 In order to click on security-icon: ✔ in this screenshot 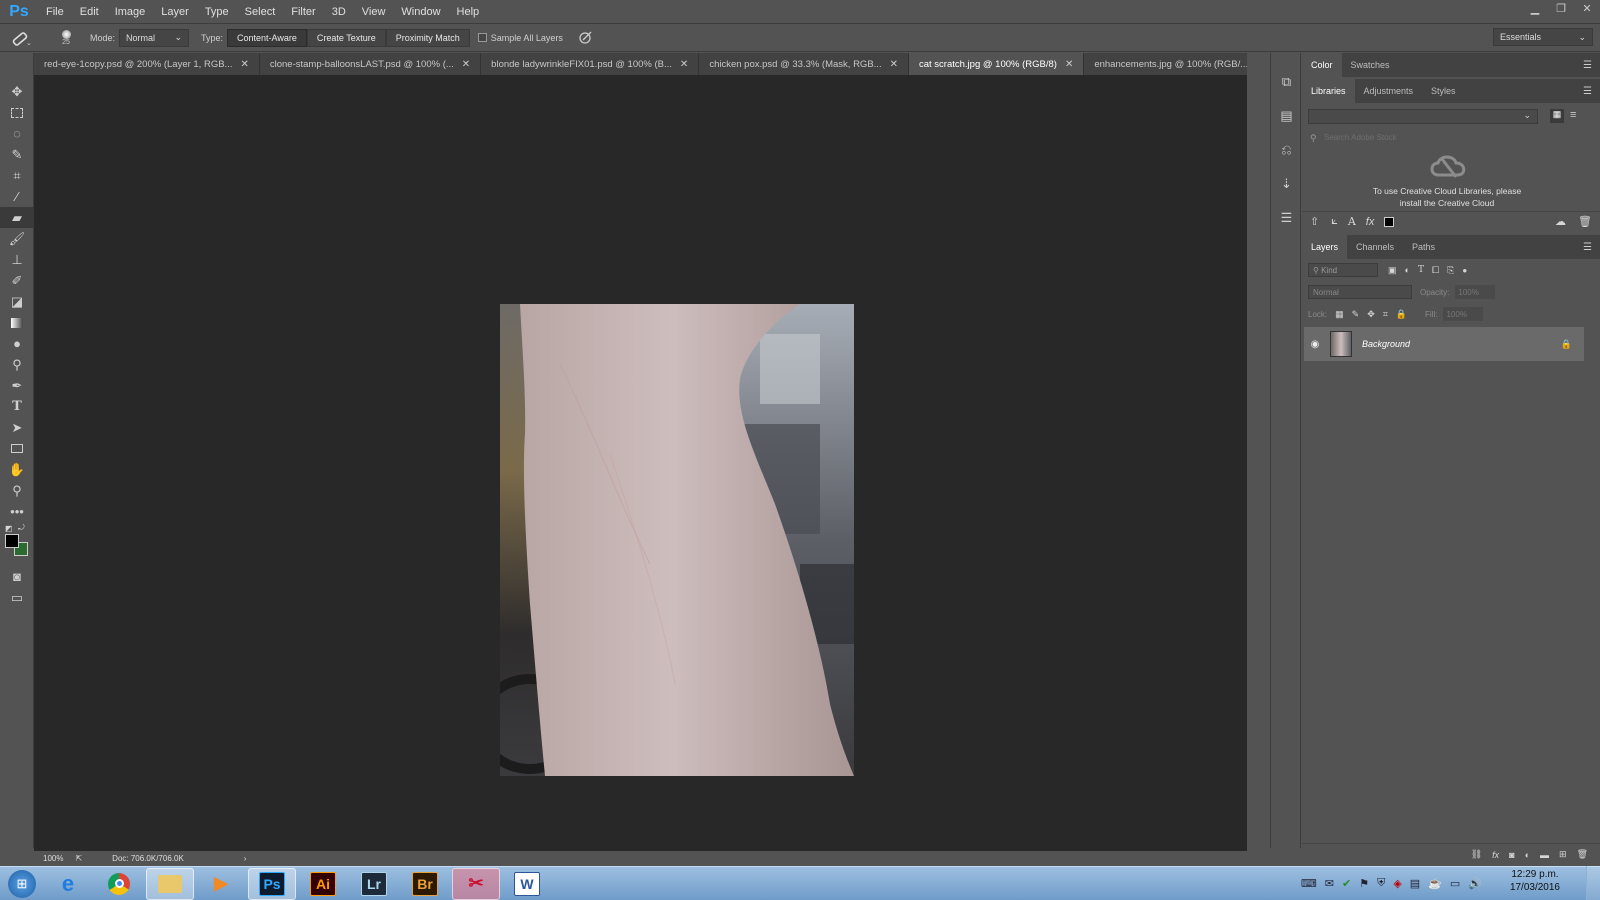, I will do `click(1346, 883)`.